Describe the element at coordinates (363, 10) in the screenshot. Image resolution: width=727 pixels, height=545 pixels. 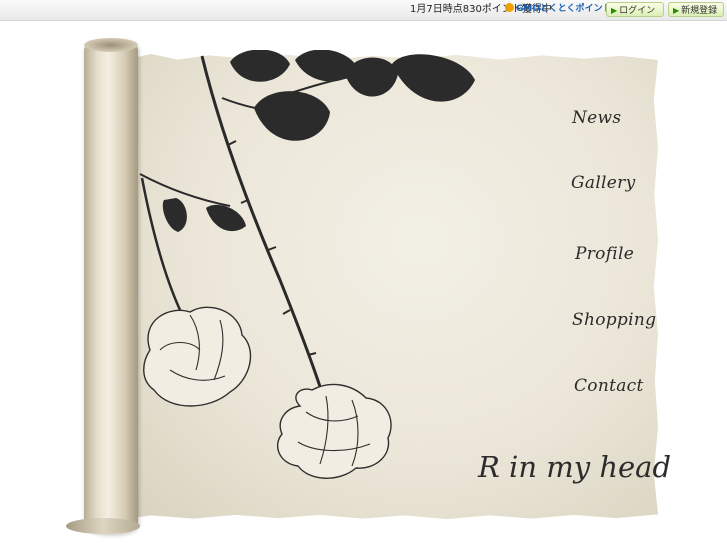
I see `top-toolbar: 1月7日時点830ポイント獲得中 GMOとくとくポイント ▶ ログイン ▶ 新規登録` at that location.